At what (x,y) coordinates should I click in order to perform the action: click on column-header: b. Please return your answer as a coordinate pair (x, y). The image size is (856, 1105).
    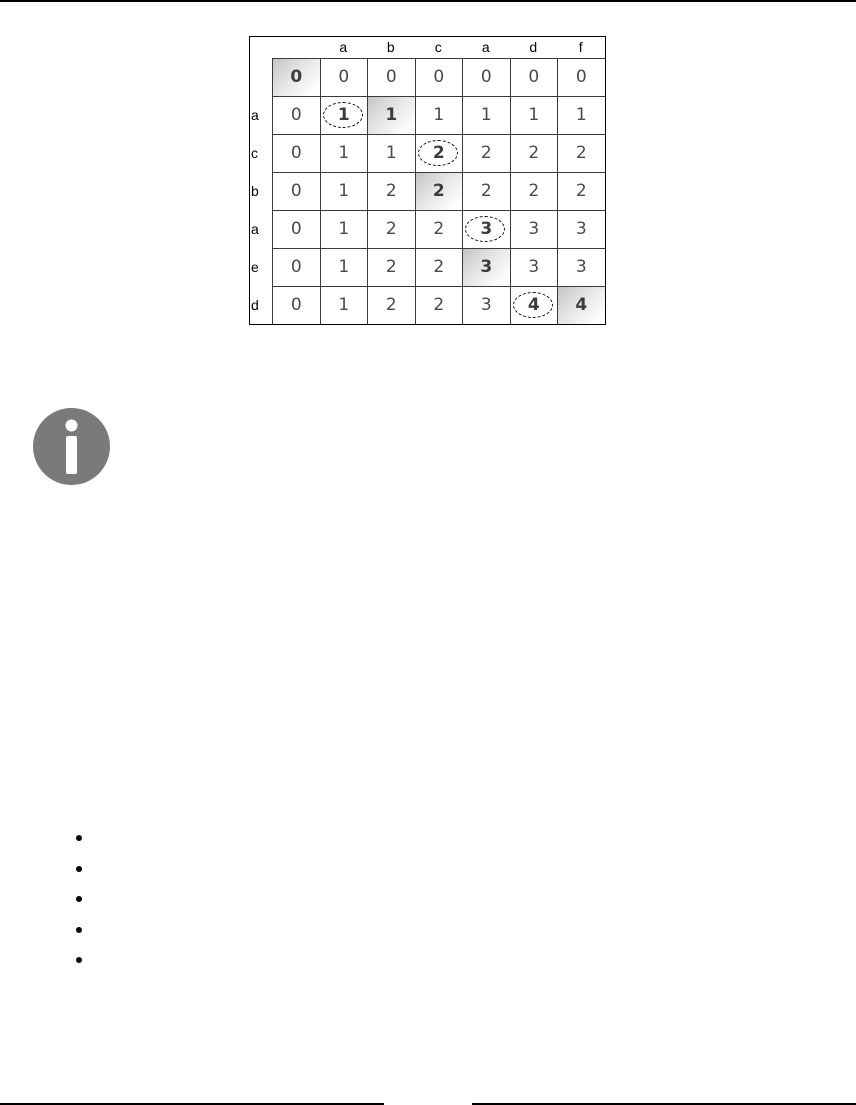
    Looking at the image, I should click on (390, 47).